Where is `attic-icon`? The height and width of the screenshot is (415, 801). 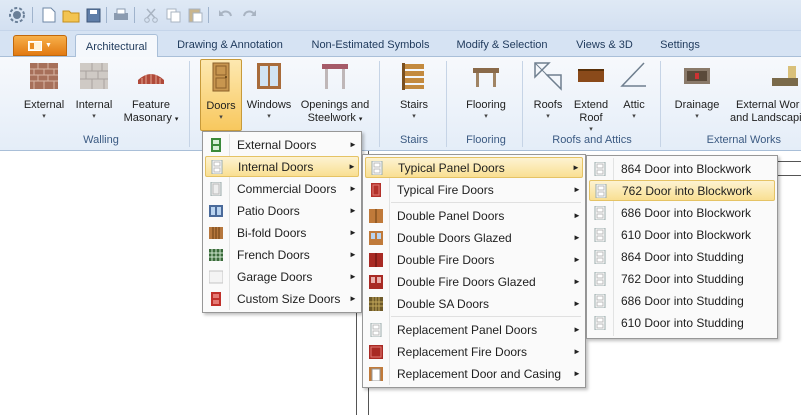
attic-icon is located at coordinates (633, 74).